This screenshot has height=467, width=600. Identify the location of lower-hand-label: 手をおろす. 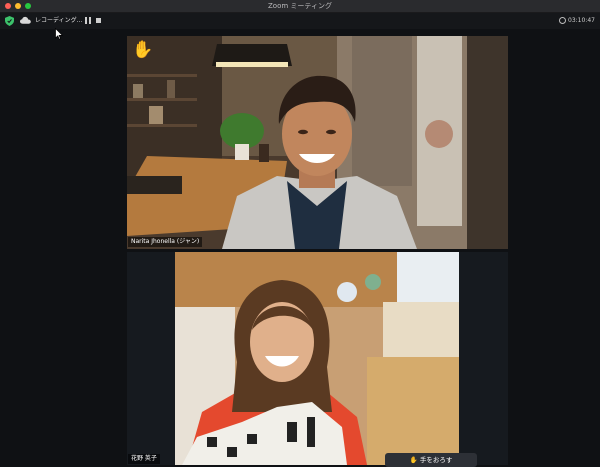
(436, 460).